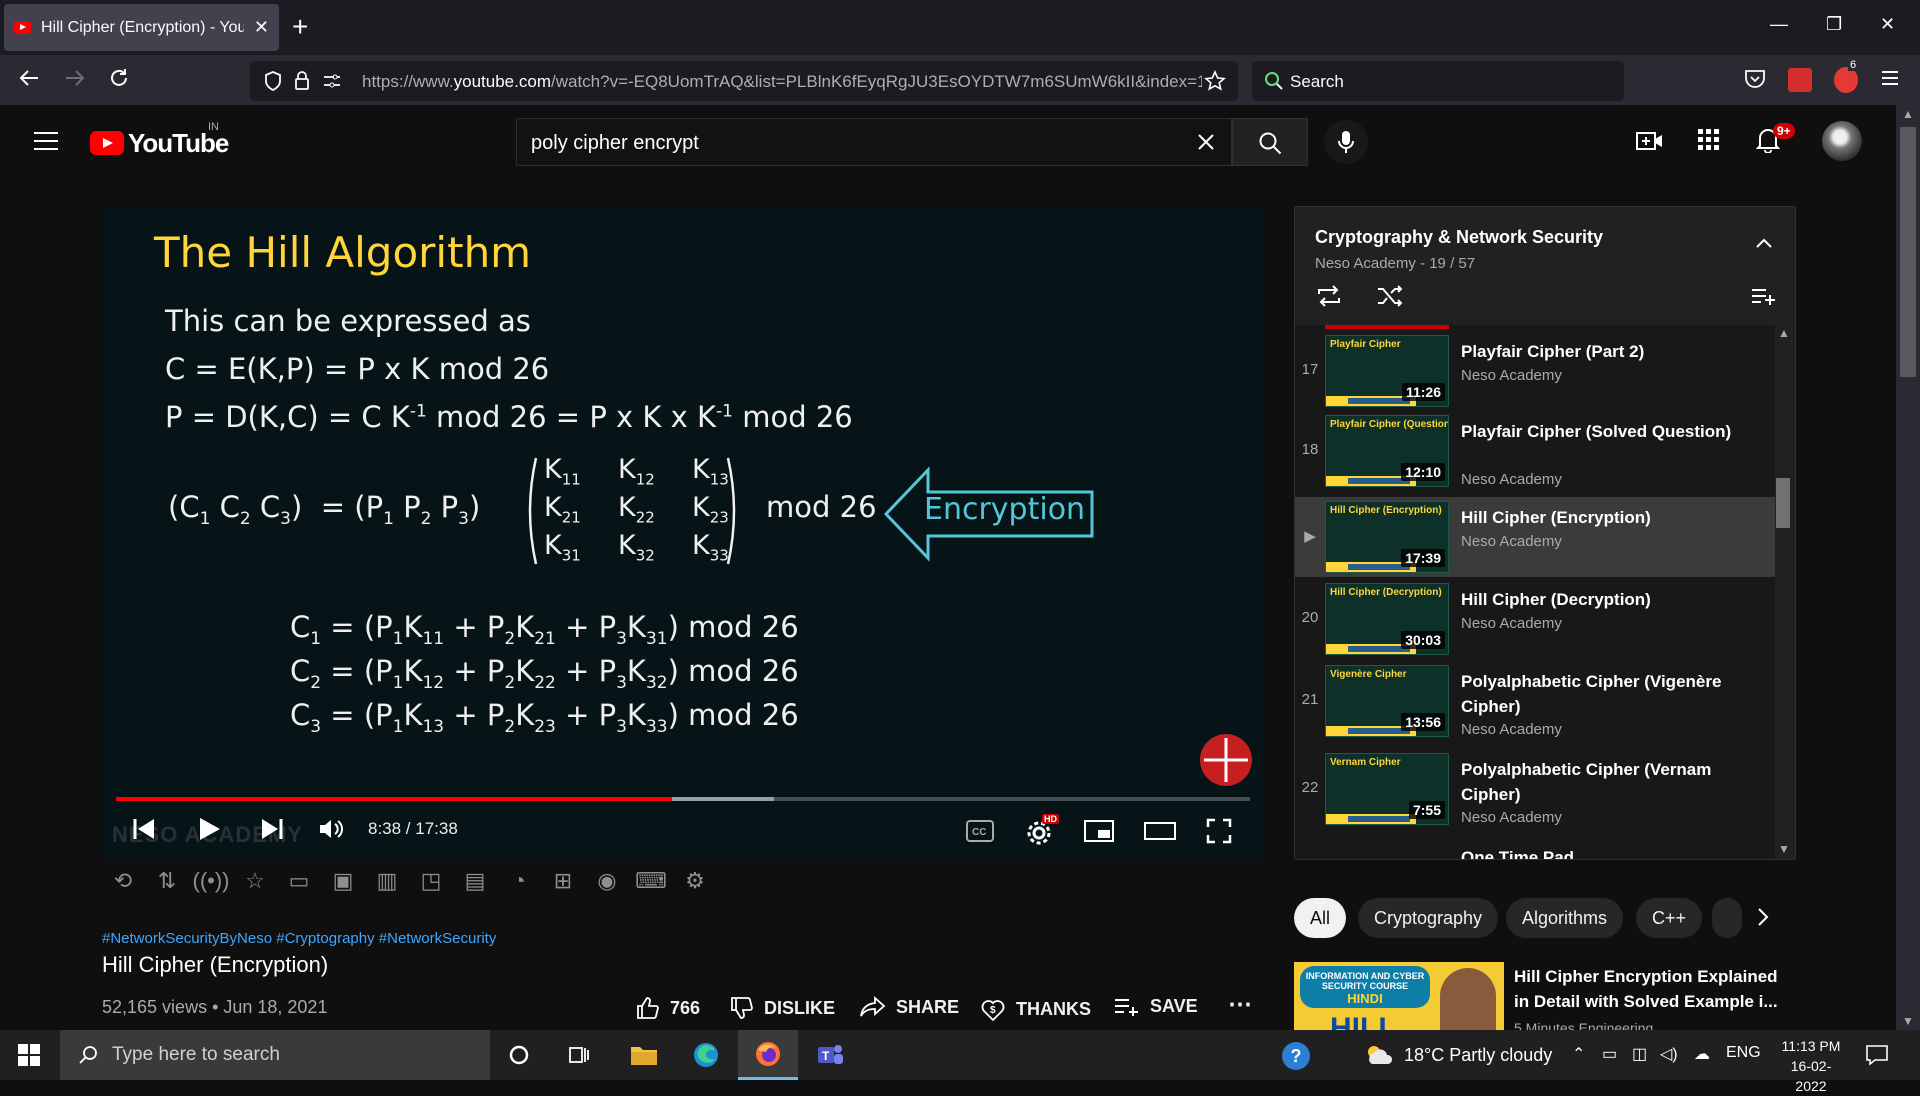 The image size is (1920, 1096). I want to click on app-menu-icon, so click(1890, 78).